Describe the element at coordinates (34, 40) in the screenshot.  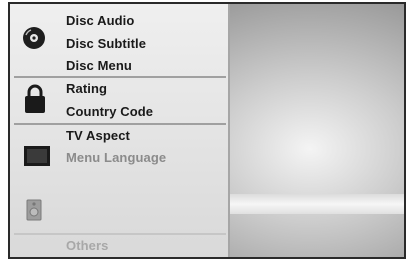
I see `disc-icon` at that location.